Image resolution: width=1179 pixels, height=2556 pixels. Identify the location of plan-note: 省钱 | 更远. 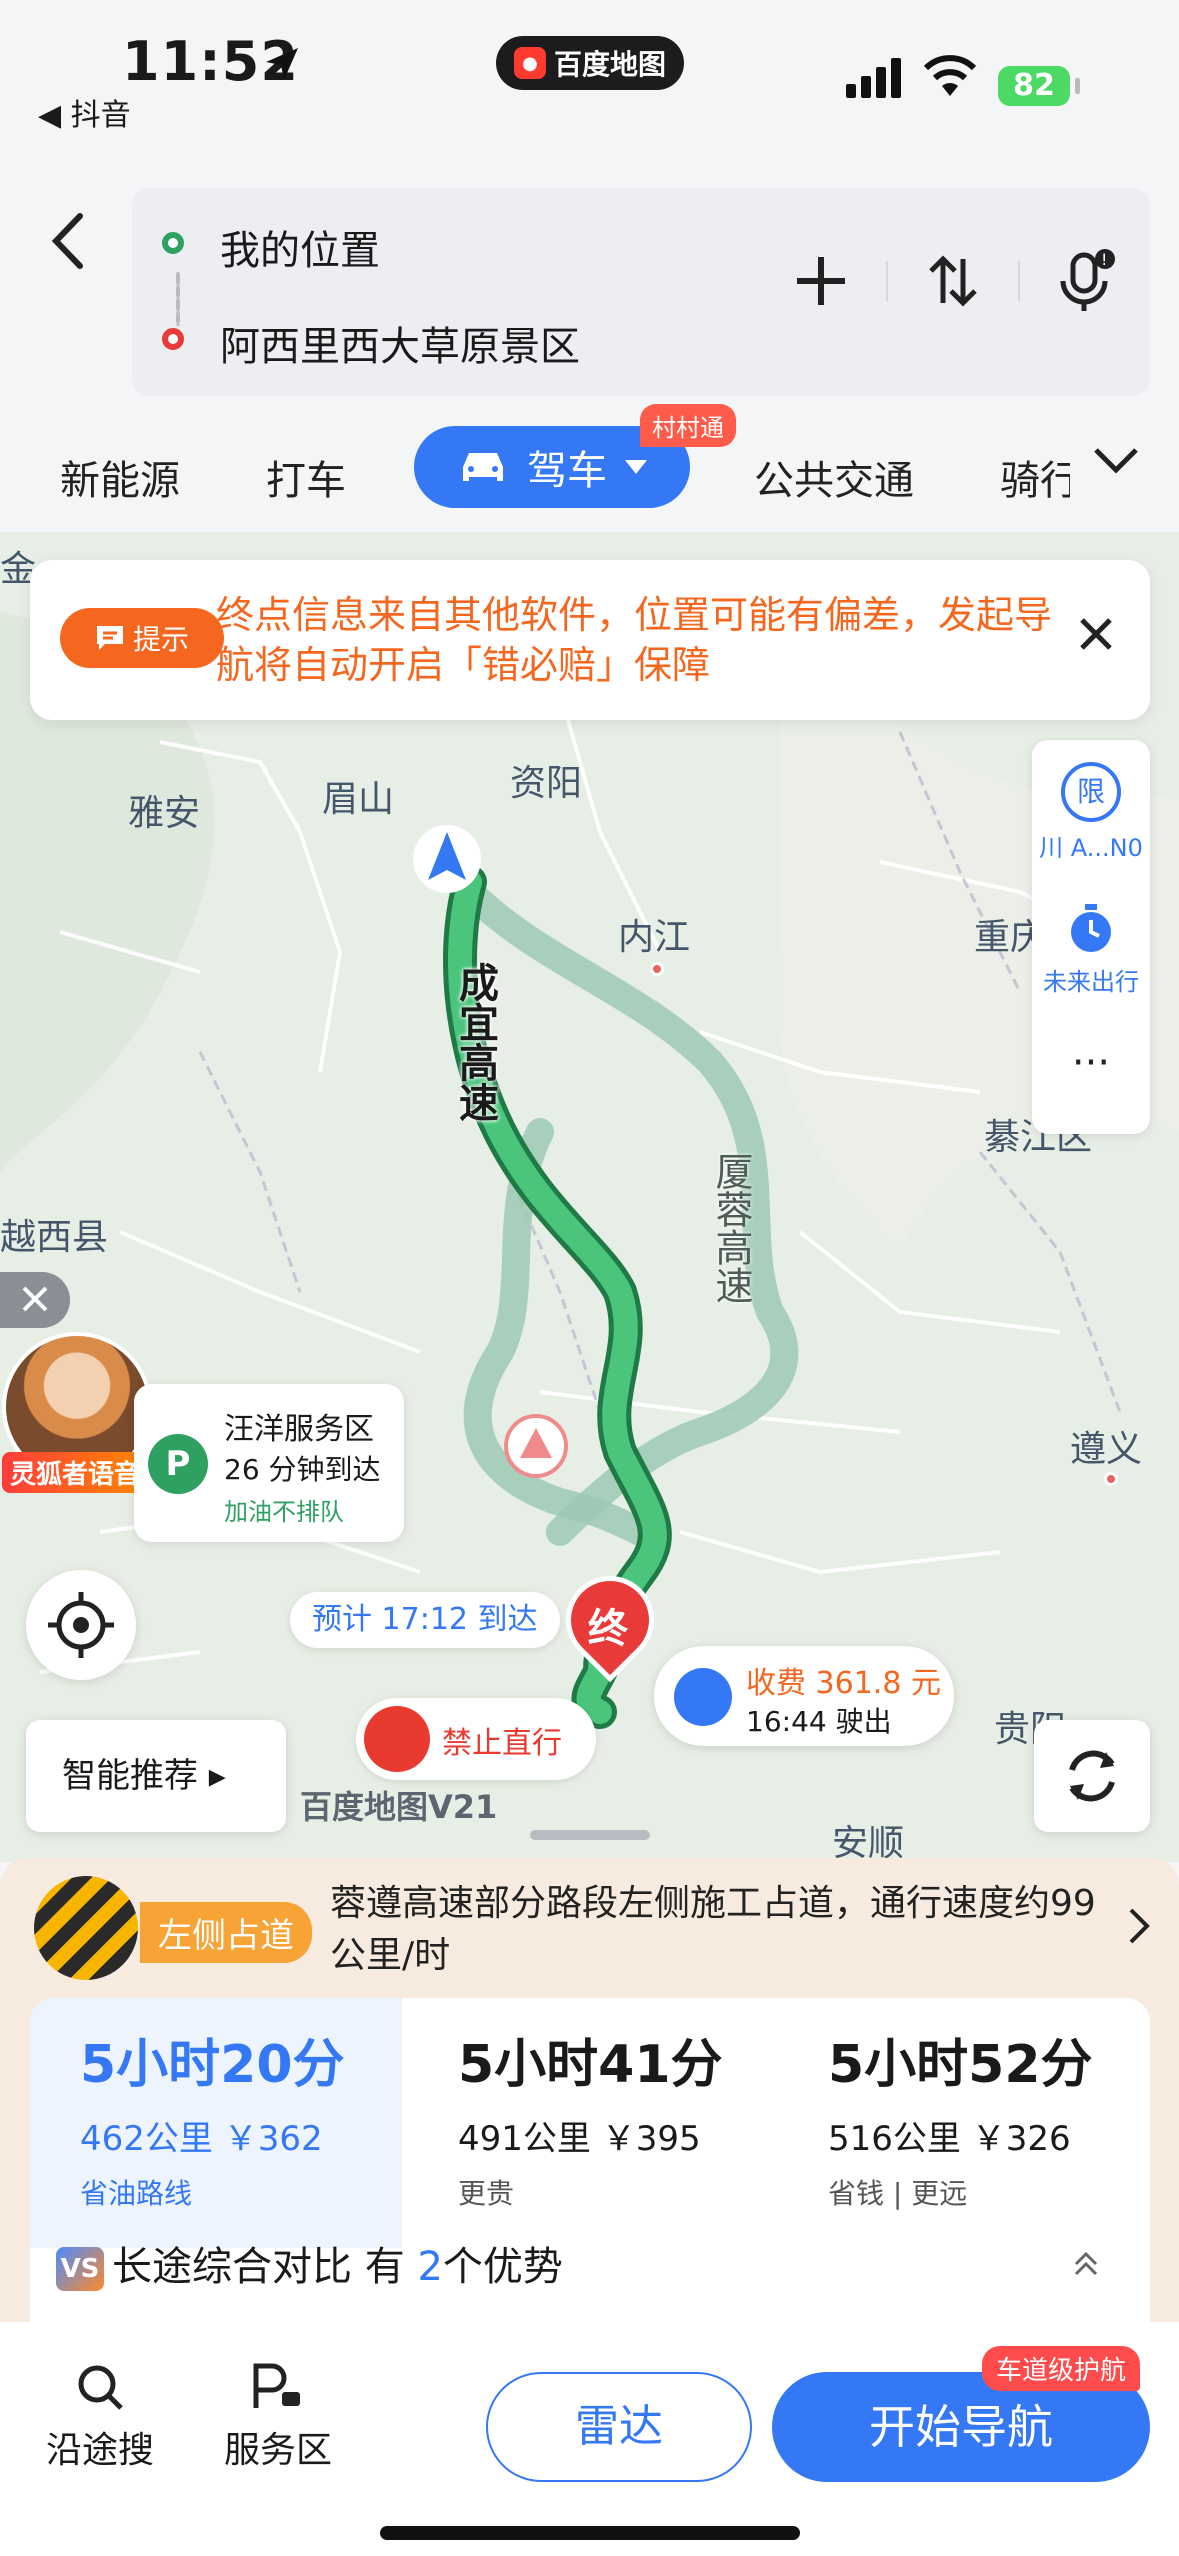
(898, 2193).